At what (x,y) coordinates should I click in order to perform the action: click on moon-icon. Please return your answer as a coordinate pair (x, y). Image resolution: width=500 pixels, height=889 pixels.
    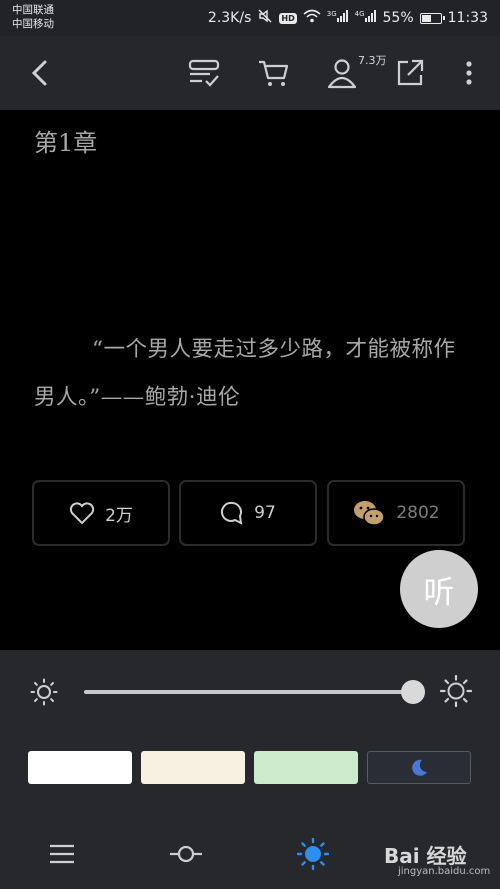
    Looking at the image, I should click on (419, 767).